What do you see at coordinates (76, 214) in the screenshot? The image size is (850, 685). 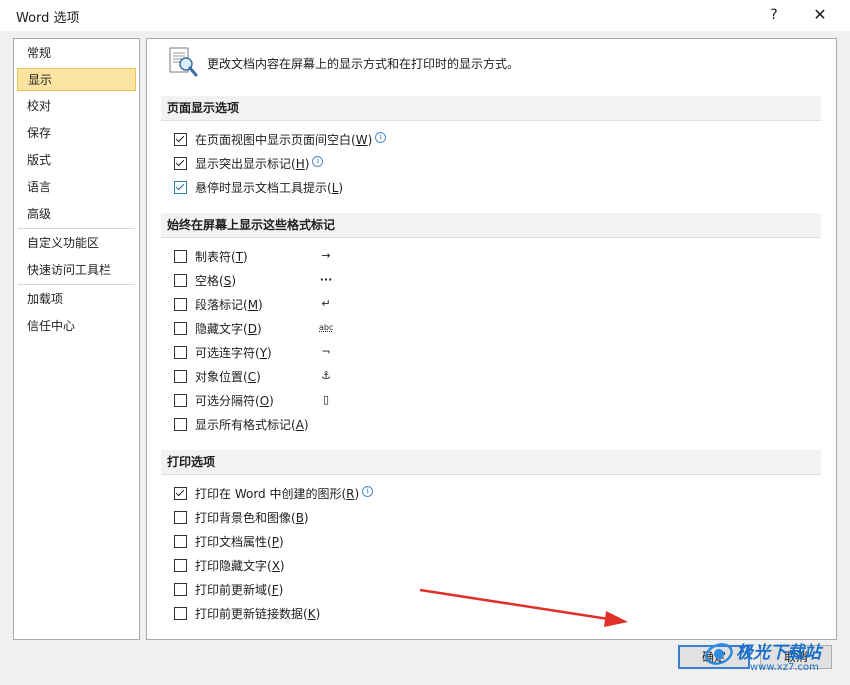 I see `sidebar-item-advanced: 高级` at bounding box center [76, 214].